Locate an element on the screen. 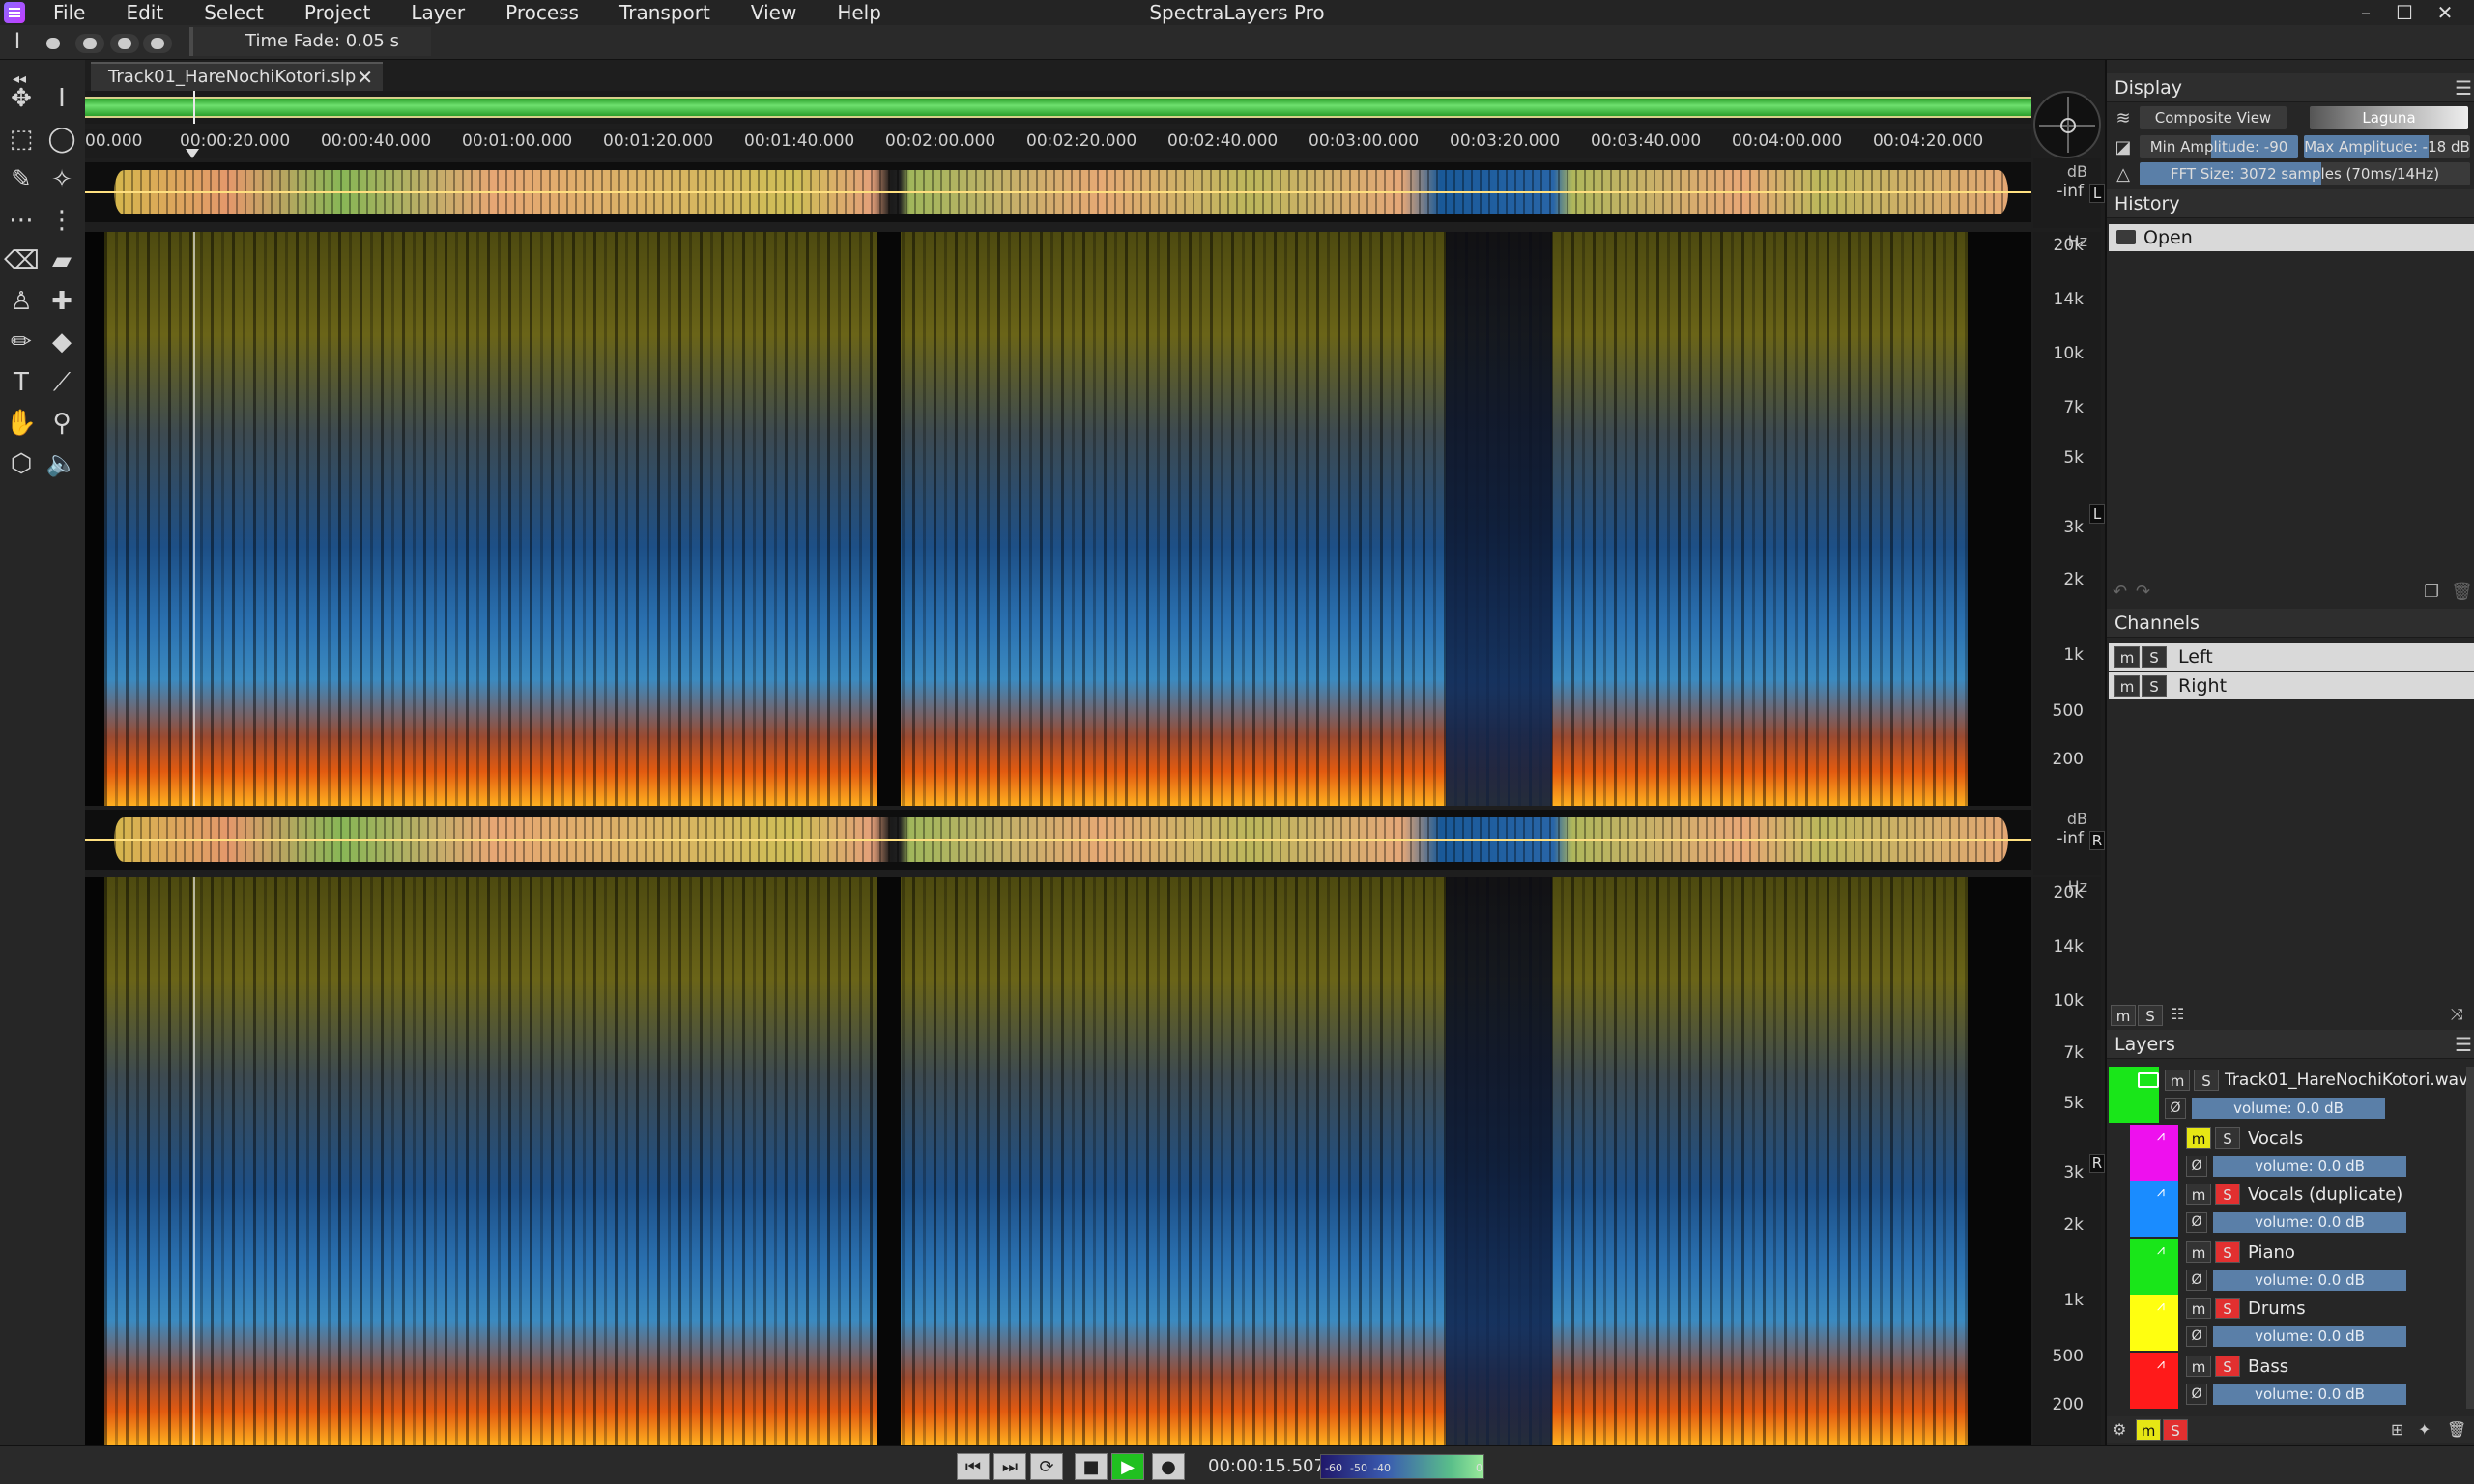  overview-range is located at coordinates (1058, 107).